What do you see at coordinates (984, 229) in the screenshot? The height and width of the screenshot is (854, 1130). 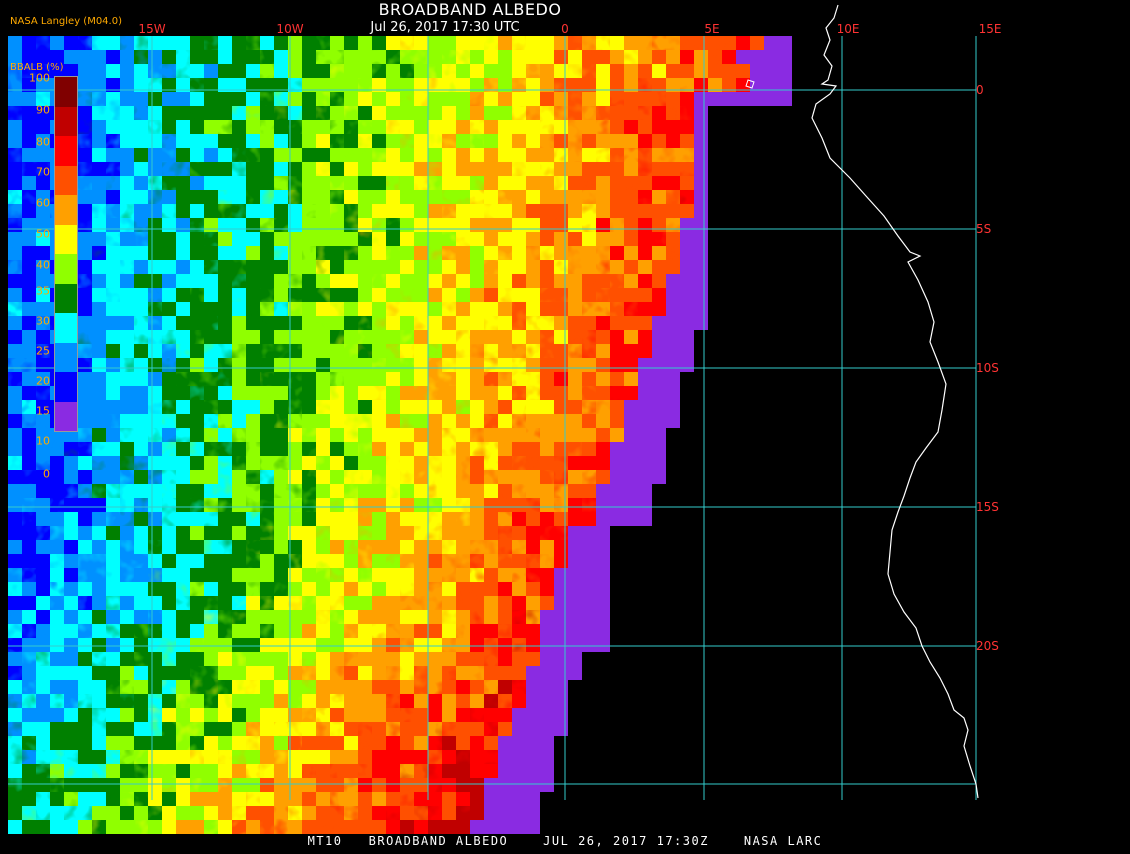 I see `lat-label-5s: 5S` at bounding box center [984, 229].